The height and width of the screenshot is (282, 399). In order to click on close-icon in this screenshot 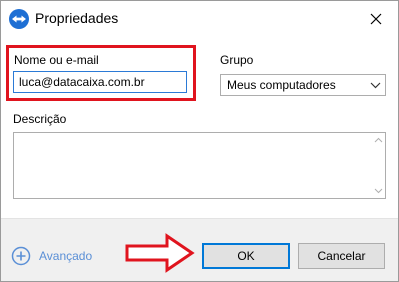, I will do `click(376, 19)`.